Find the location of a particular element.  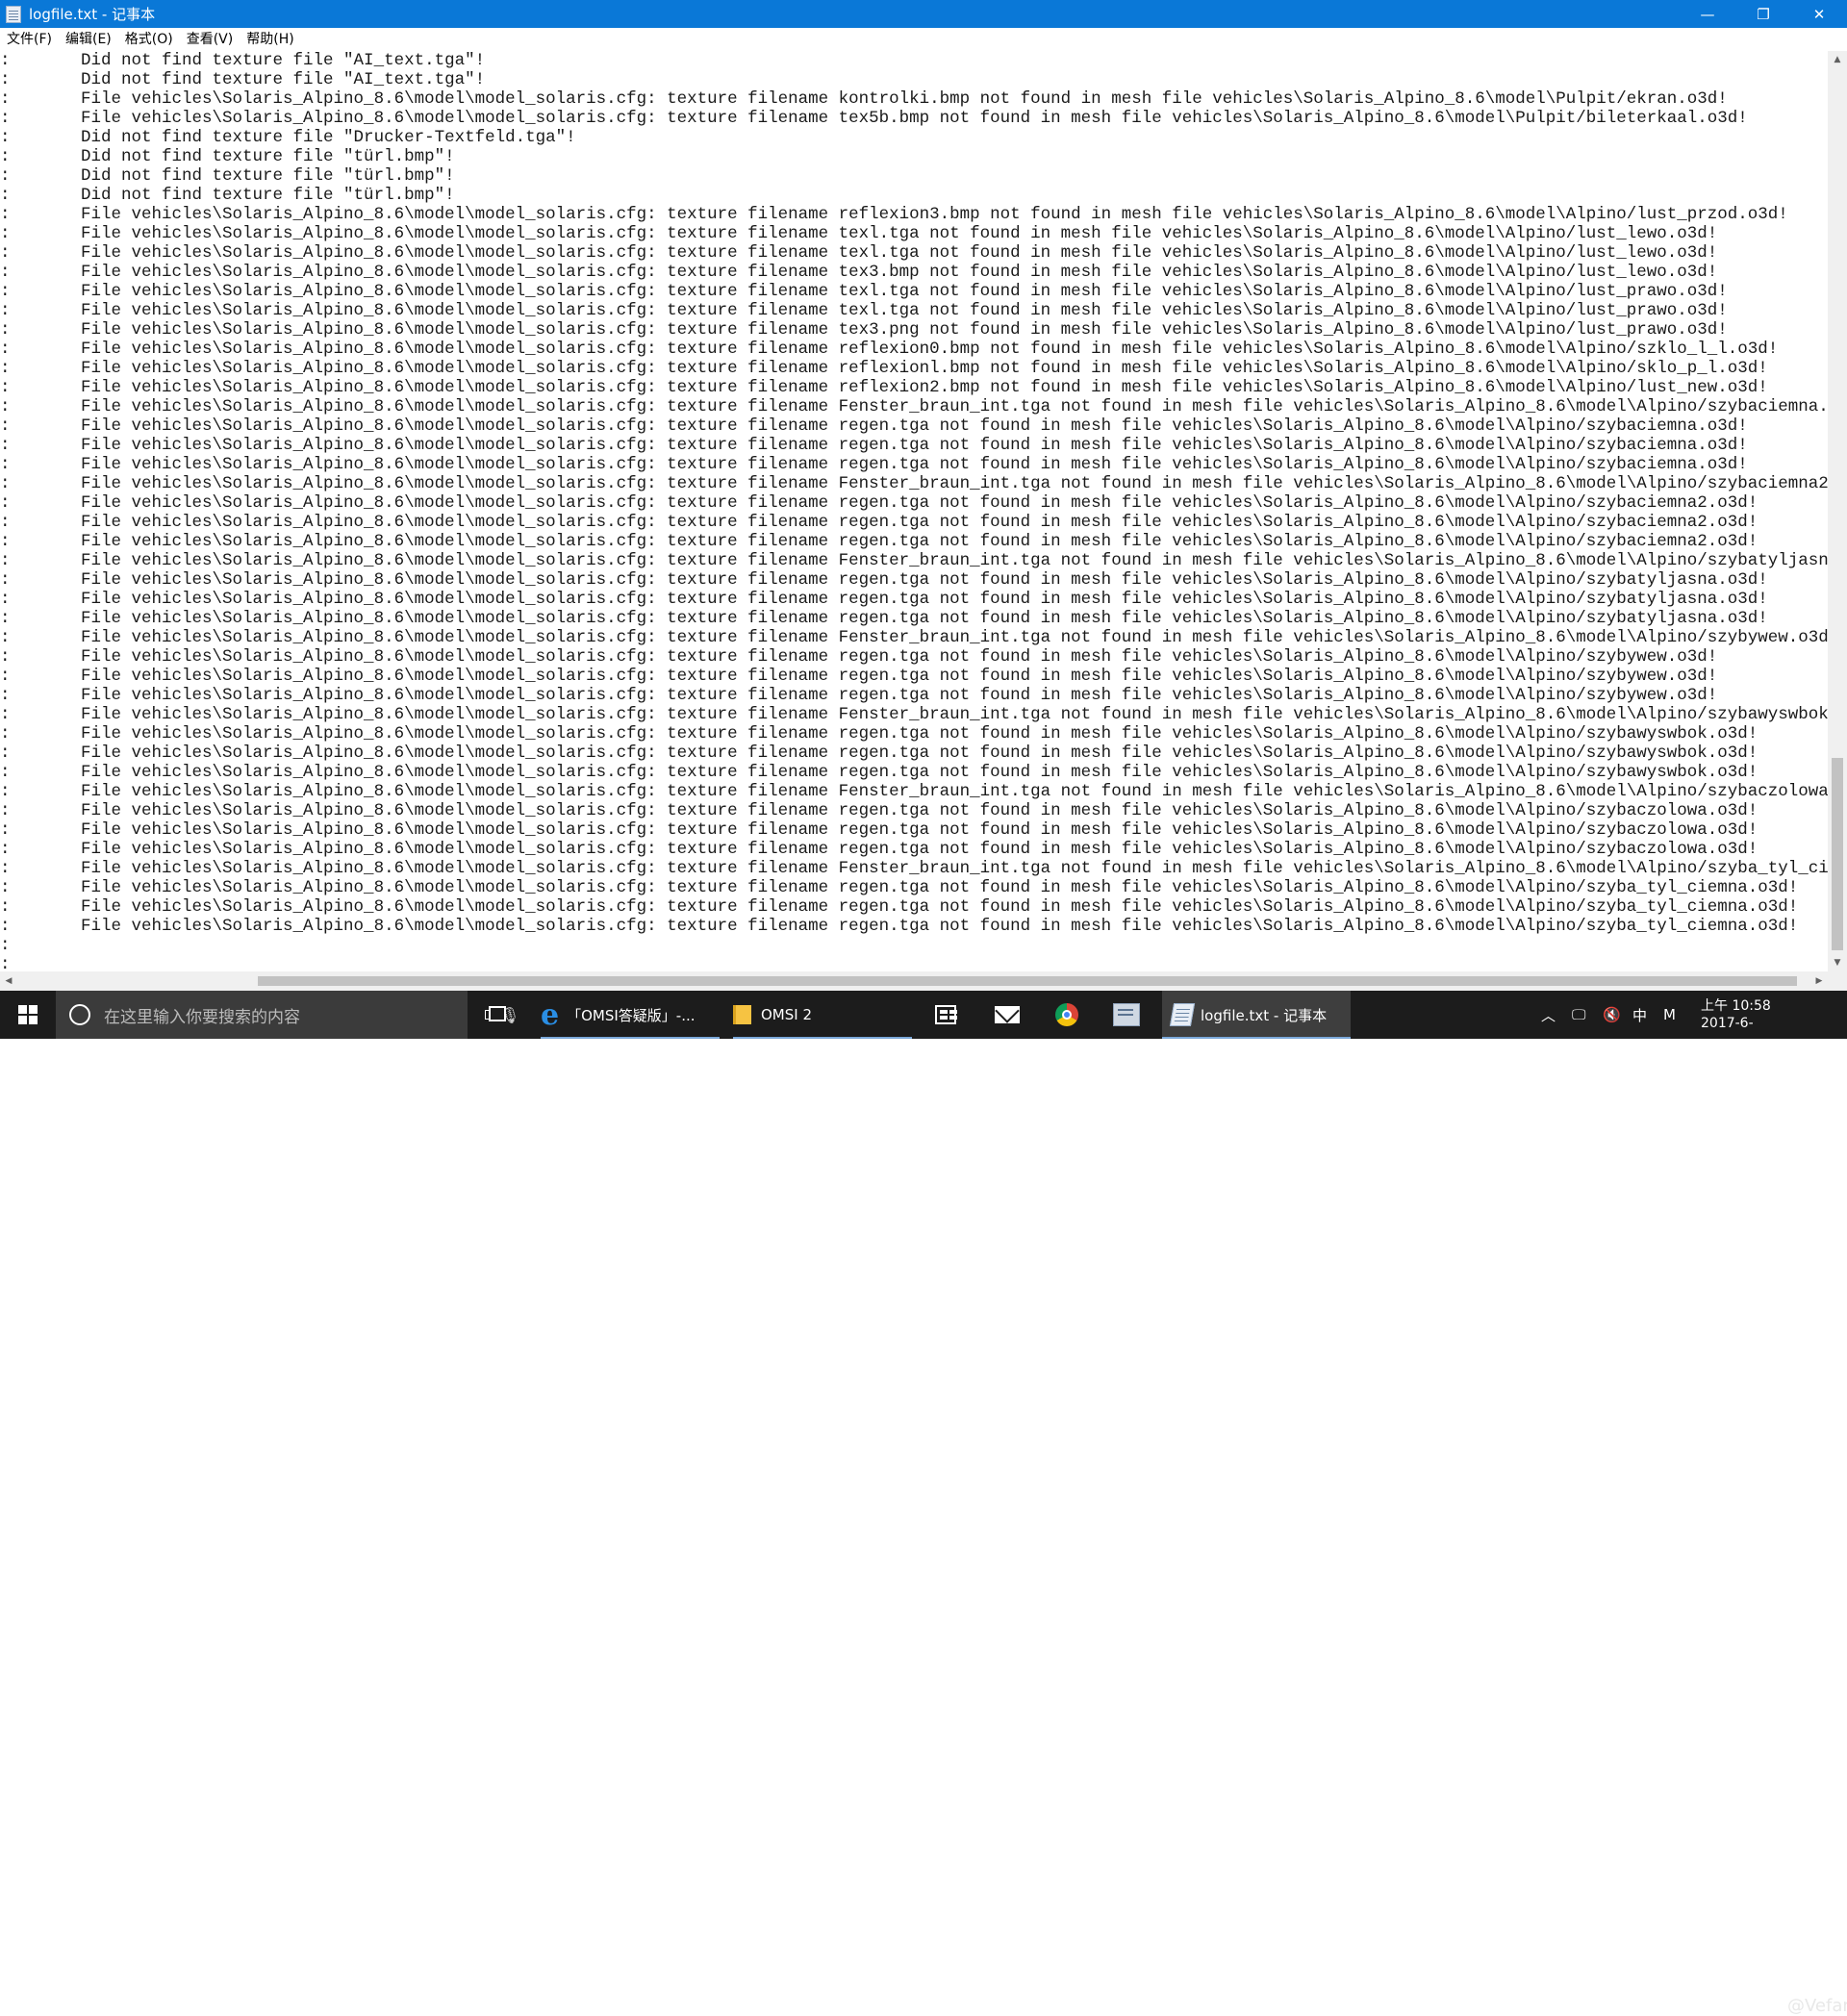

scroll-right-arrow-icon: ▶ is located at coordinates (1819, 981).